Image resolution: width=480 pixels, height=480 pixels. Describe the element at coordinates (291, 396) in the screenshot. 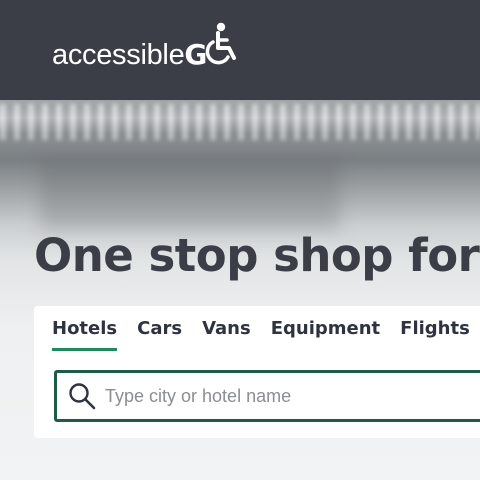

I see `search-input` at that location.